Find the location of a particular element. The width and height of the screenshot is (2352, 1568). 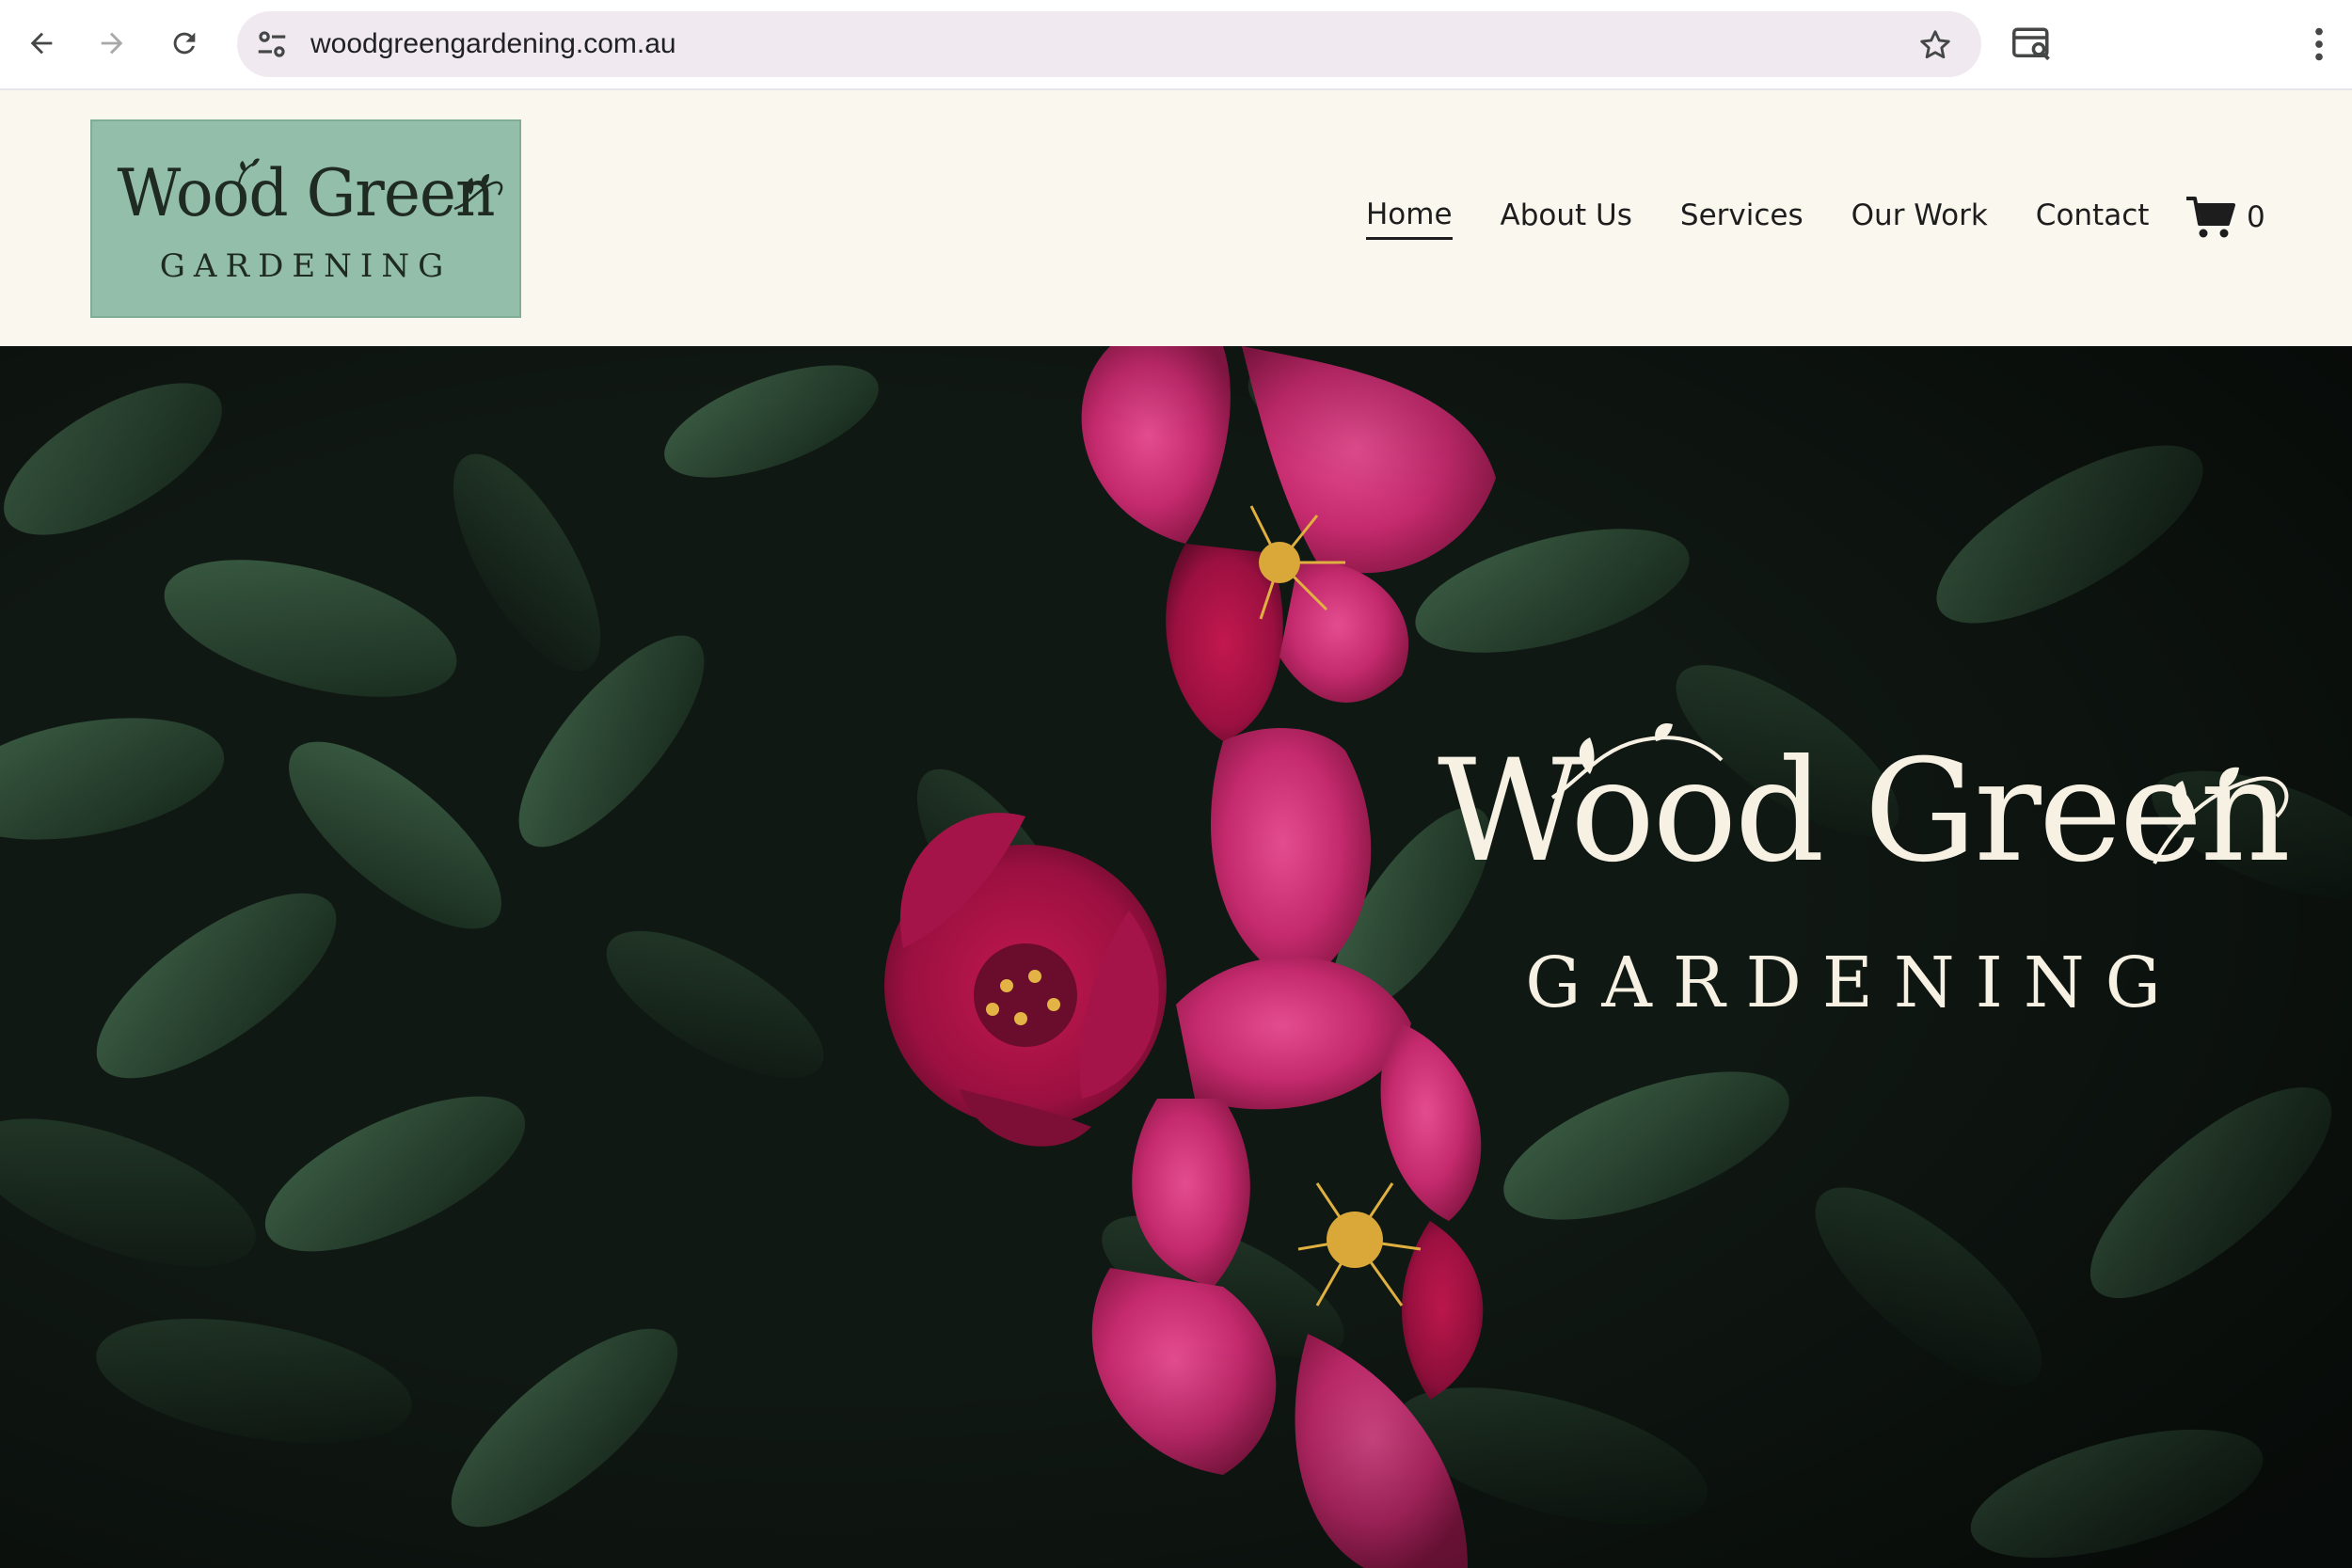

hero-subtitle: GARDENING is located at coordinates (1853, 982).